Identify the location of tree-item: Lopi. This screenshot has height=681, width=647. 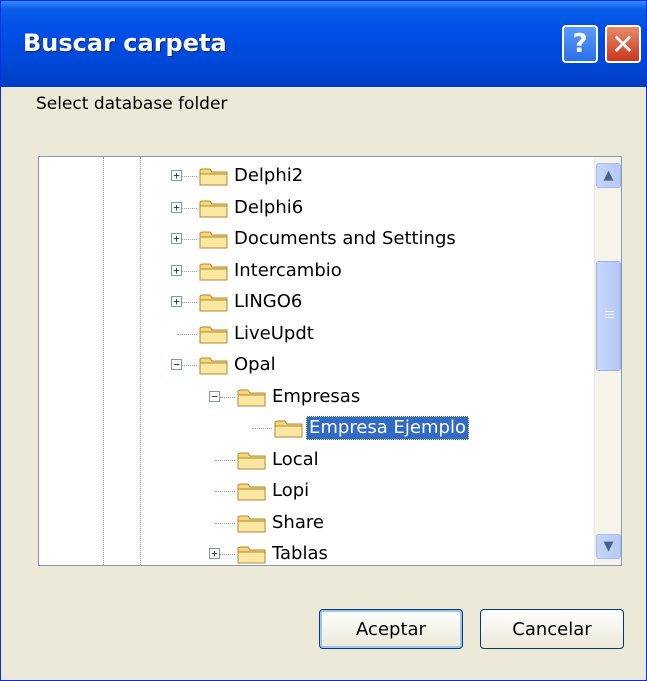
(316, 491).